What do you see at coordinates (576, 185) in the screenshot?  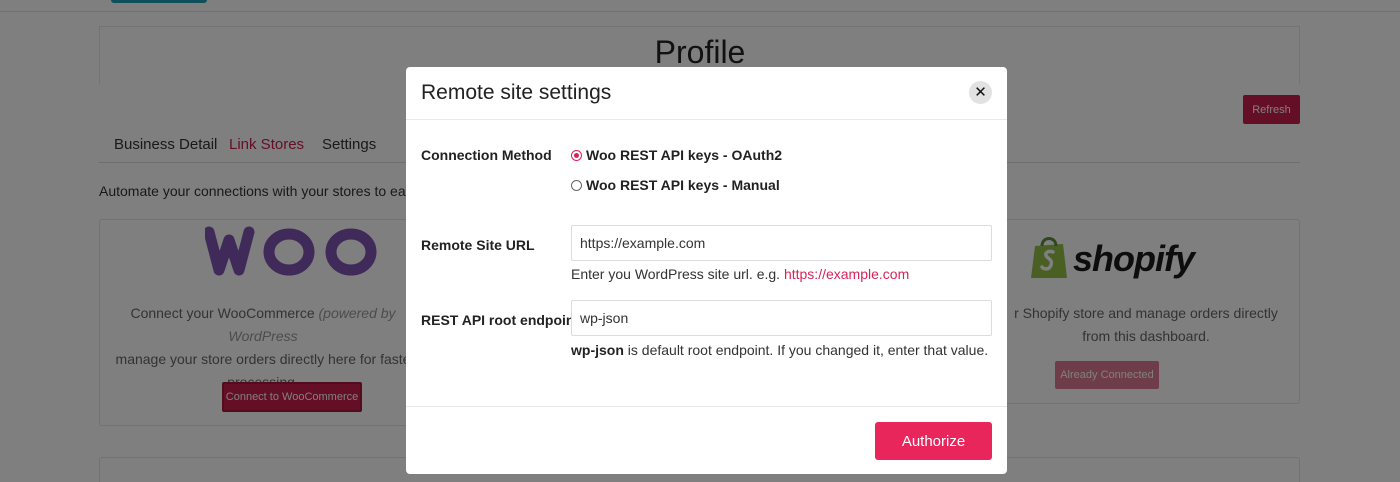 I see `radio-unchecked-icon` at bounding box center [576, 185].